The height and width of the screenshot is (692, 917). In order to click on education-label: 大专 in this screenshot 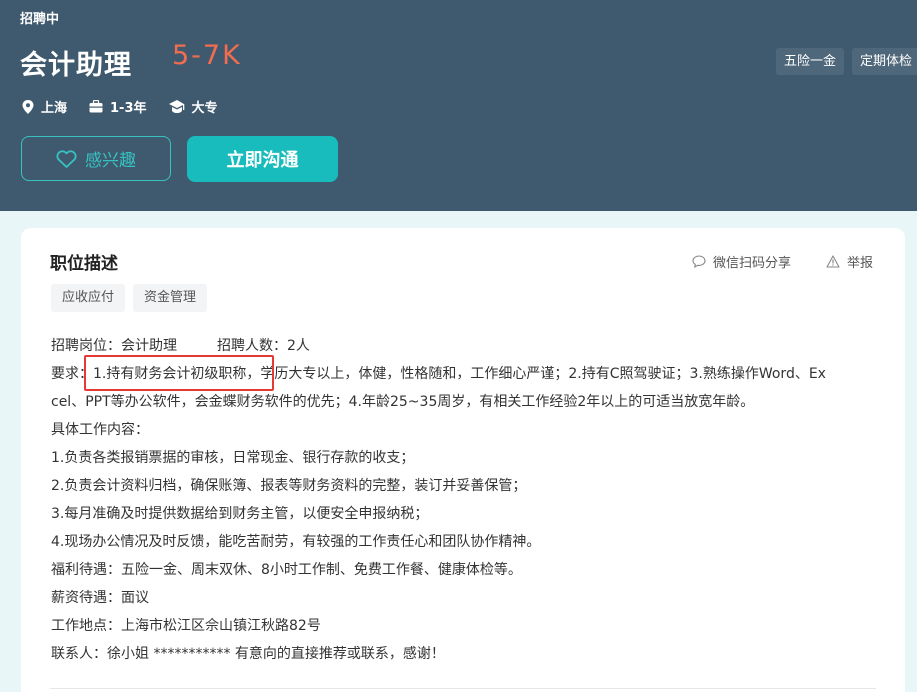, I will do `click(204, 108)`.